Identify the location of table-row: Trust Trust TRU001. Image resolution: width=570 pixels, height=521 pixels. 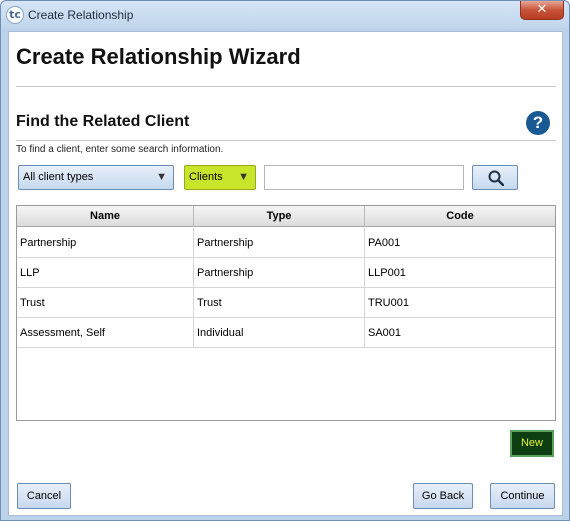
(286, 303).